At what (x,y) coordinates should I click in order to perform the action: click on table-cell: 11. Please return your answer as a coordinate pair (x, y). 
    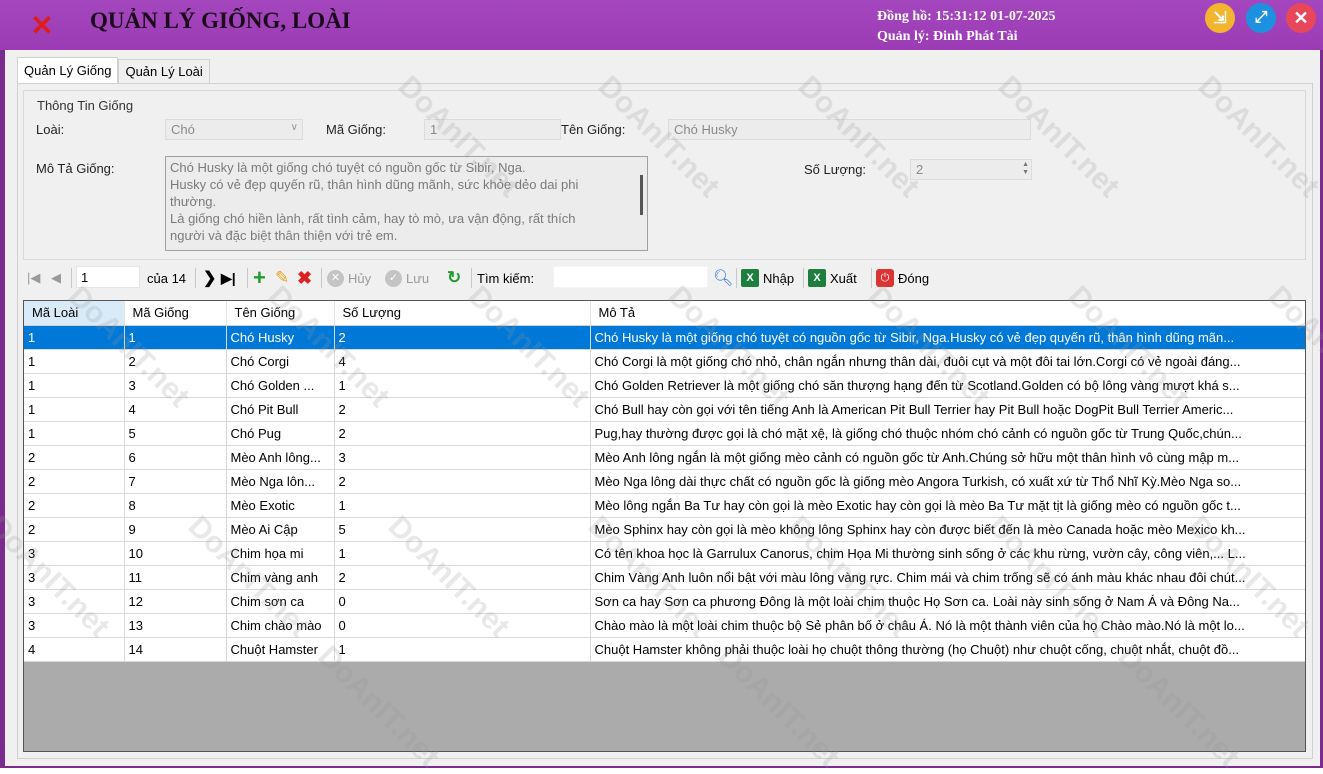
    Looking at the image, I should click on (175, 577).